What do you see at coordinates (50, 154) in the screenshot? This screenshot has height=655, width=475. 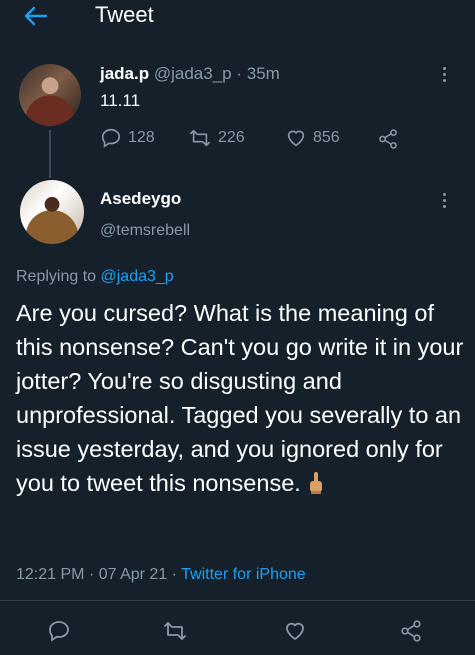 I see `thread-connector` at bounding box center [50, 154].